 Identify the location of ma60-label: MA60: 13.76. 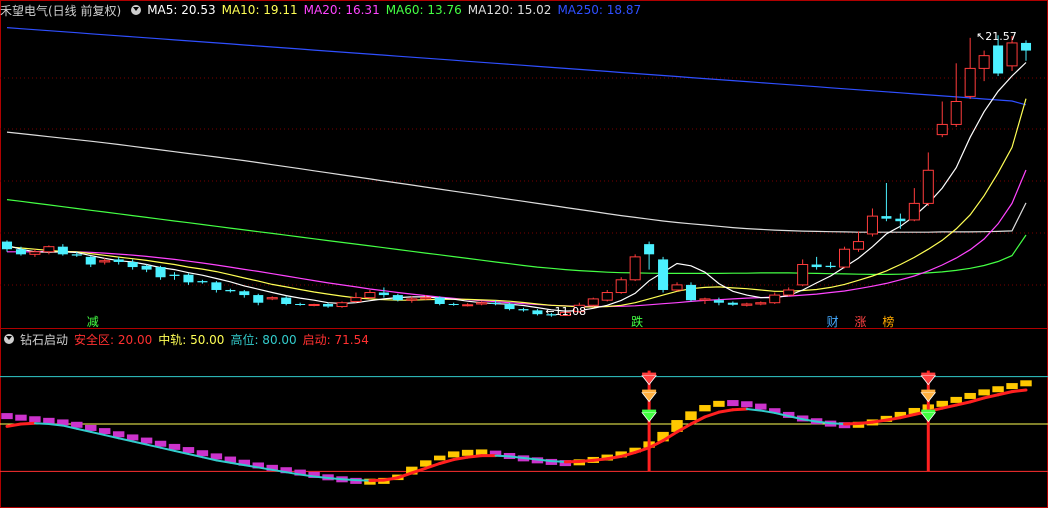
(423, 10).